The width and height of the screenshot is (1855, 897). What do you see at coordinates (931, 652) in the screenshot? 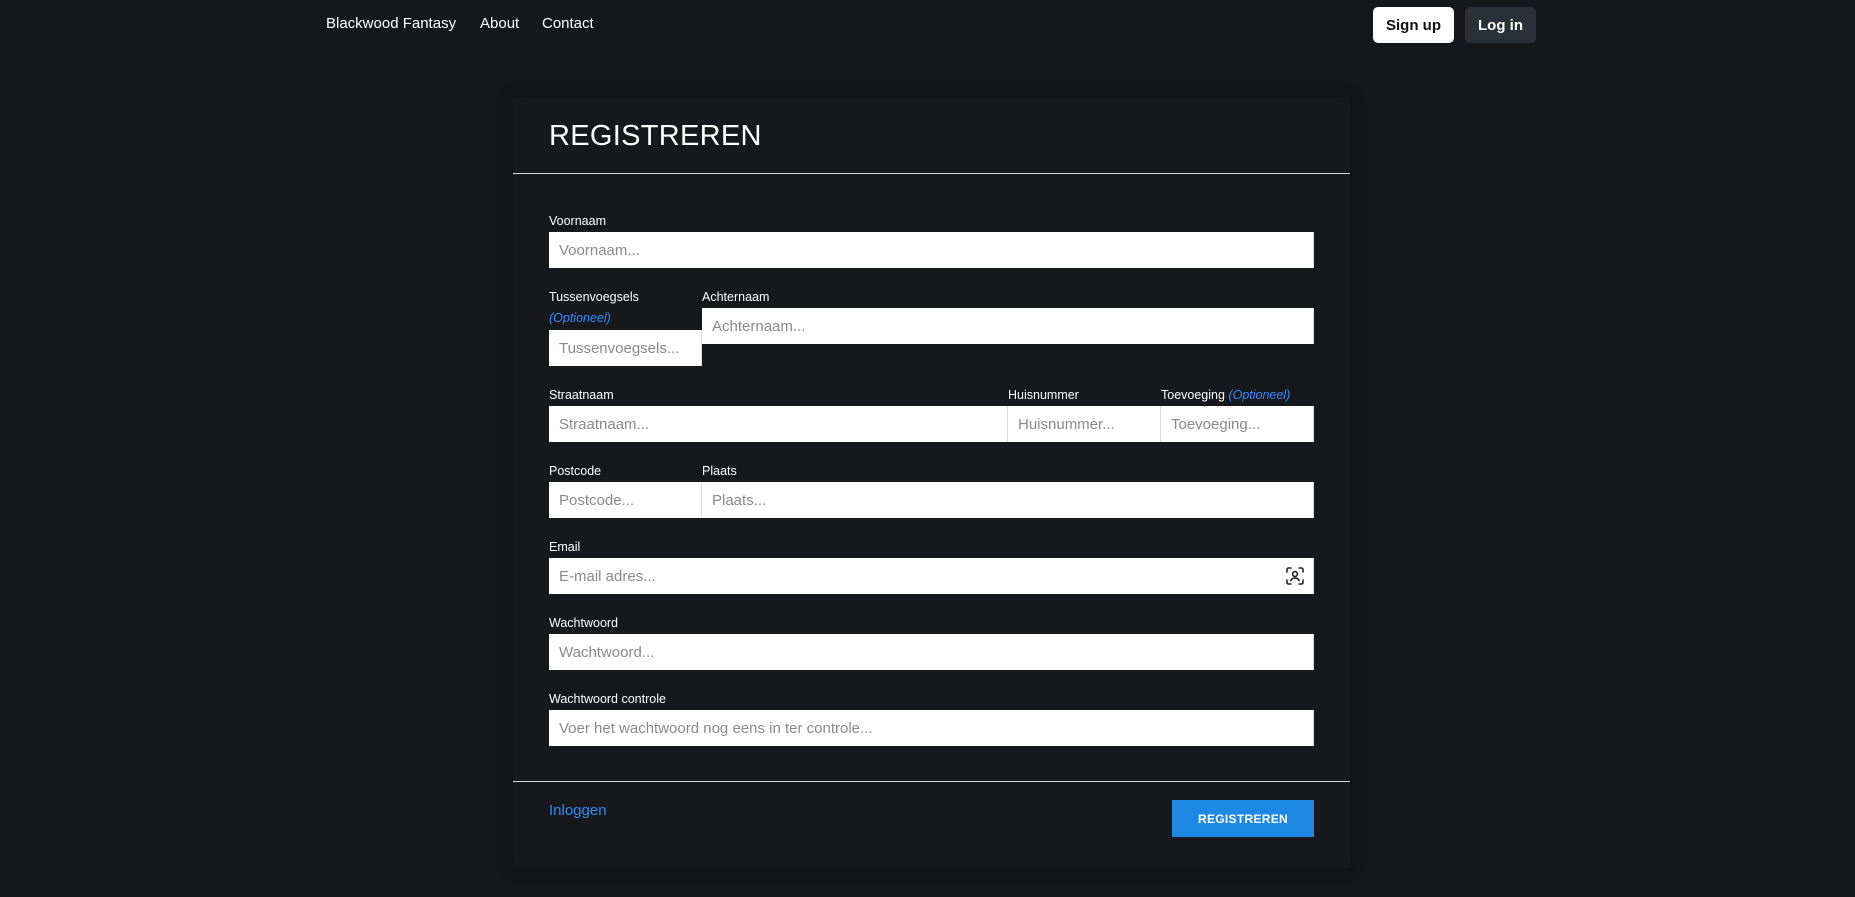
I see `wachtwoord-input` at bounding box center [931, 652].